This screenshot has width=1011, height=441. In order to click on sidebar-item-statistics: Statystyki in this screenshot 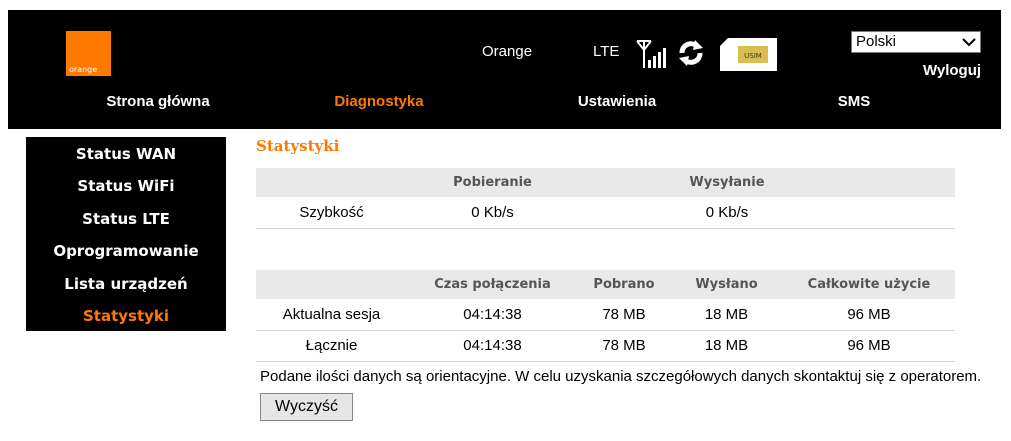, I will do `click(126, 316)`.